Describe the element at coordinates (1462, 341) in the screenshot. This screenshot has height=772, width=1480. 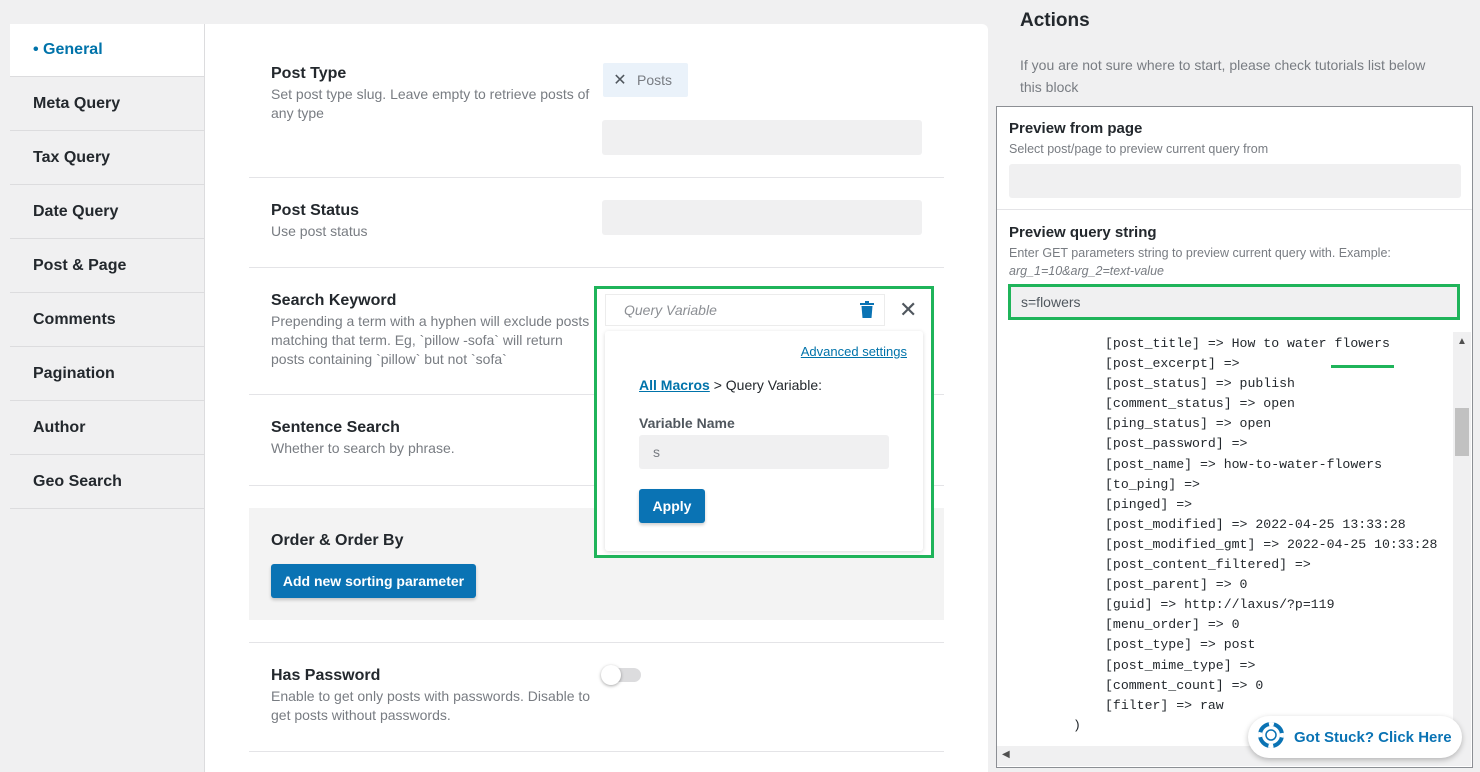
I see `scroll-up-icon: ▲` at that location.